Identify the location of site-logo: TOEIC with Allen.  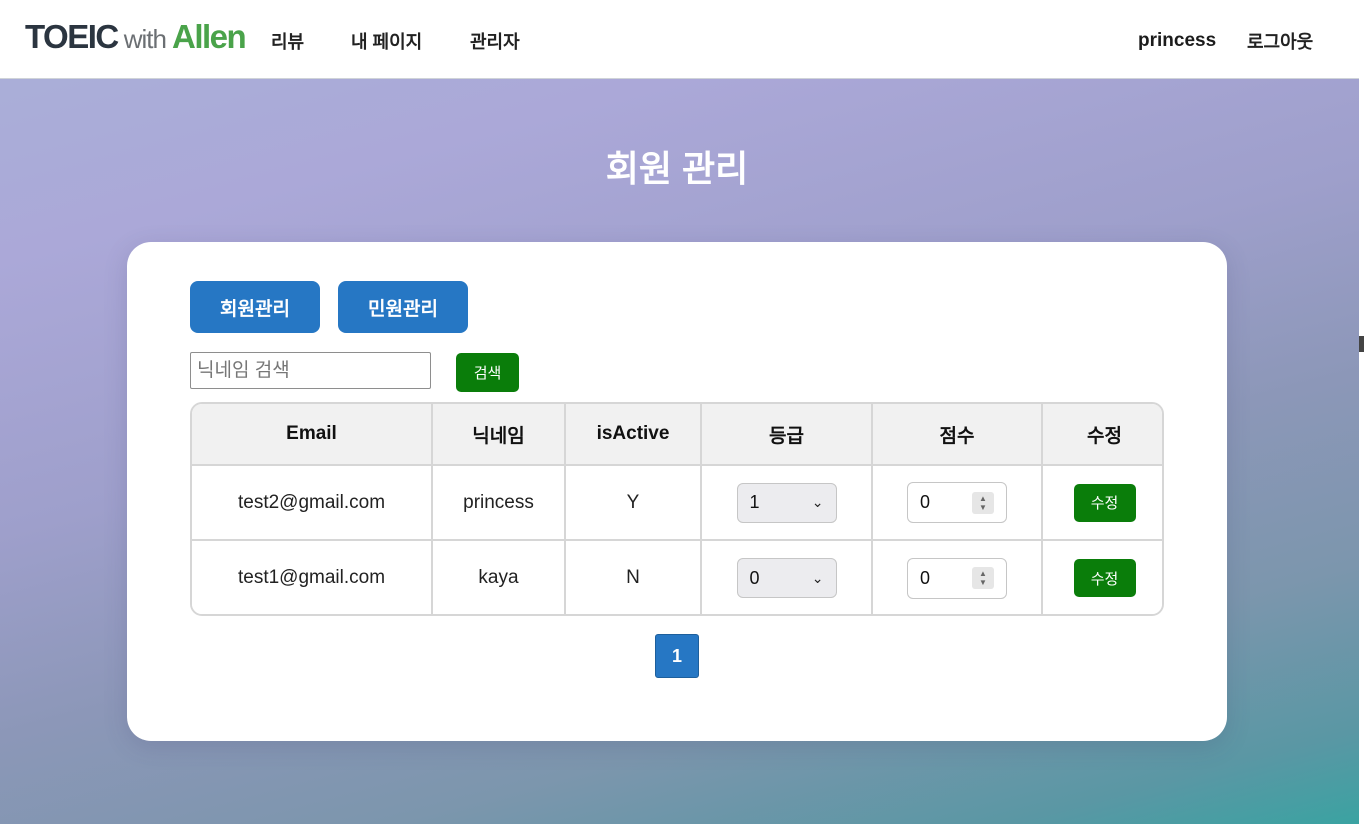
(136, 37).